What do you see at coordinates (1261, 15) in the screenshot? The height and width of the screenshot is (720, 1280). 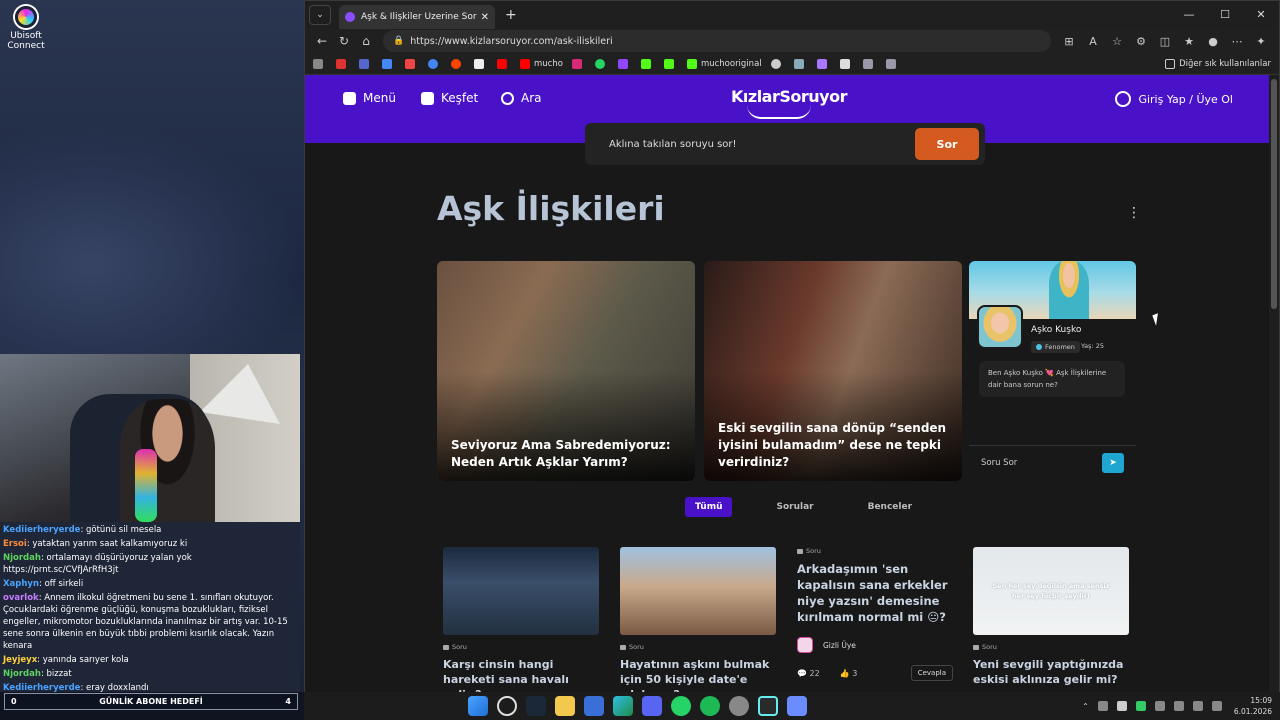 I see `close-window-icon: ✕` at bounding box center [1261, 15].